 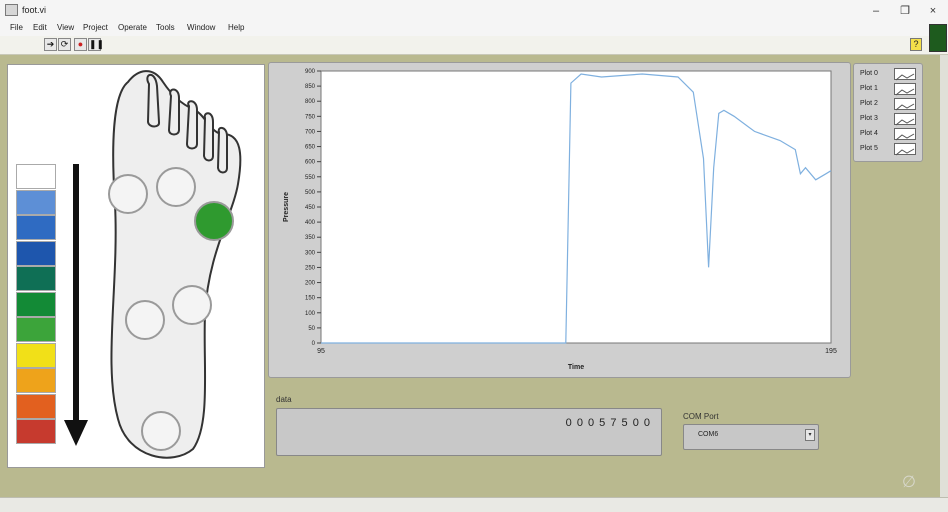 I want to click on maximize-button: ❐, so click(x=905, y=11).